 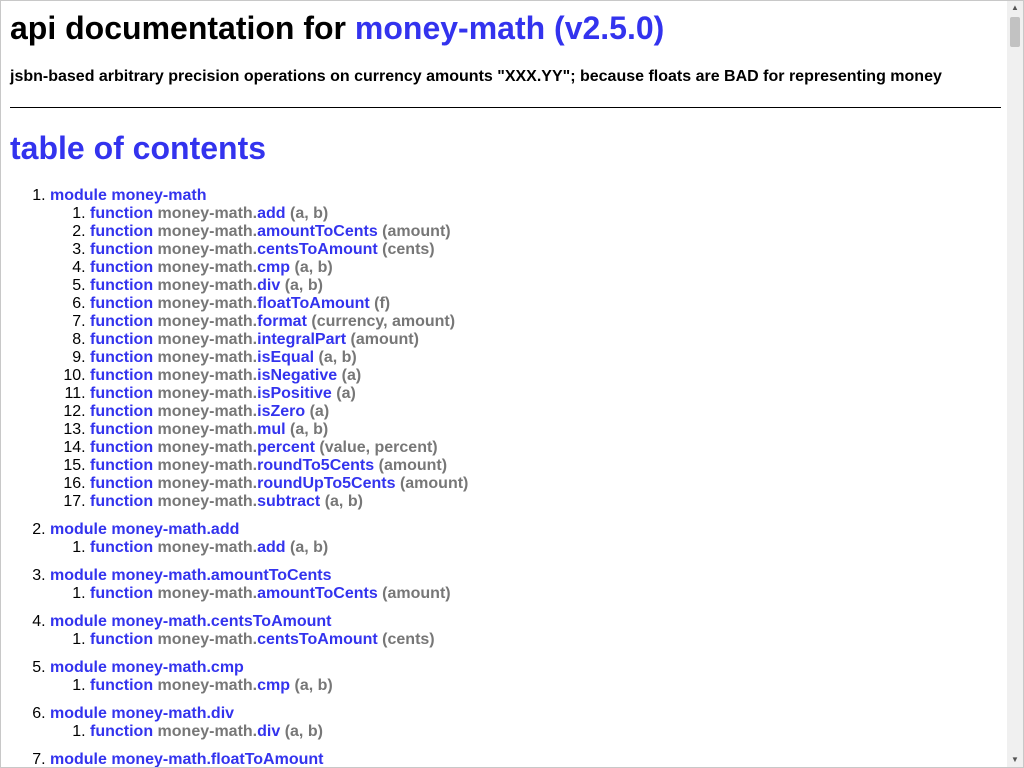 I want to click on module-link: module money-math.cmp, so click(x=147, y=667).